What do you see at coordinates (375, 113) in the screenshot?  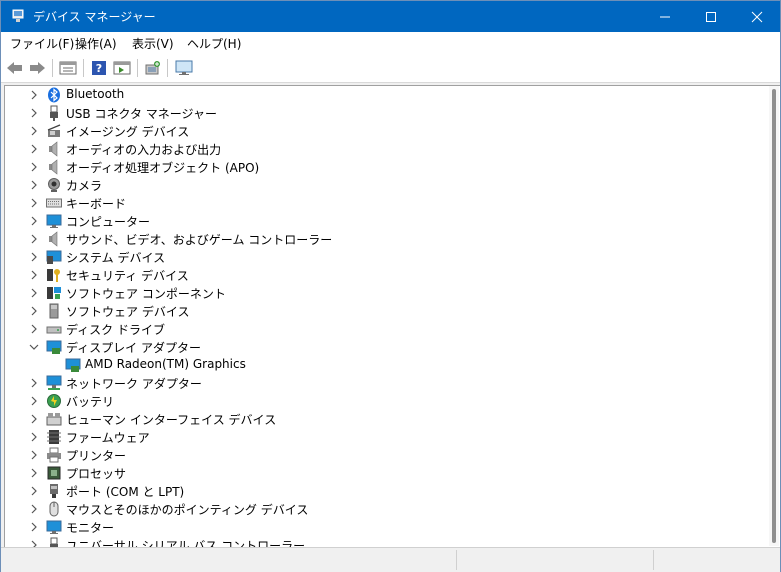 I see `tree-item-usb-connector-manager: USB コネクタ マネージャー` at bounding box center [375, 113].